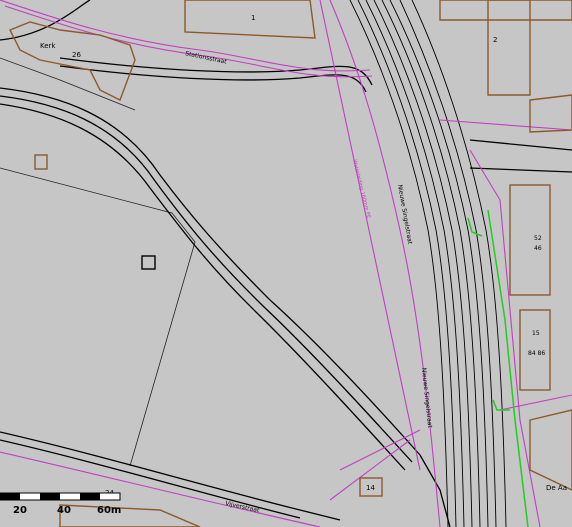  What do you see at coordinates (109, 510) in the screenshot?
I see `scale-tick-60m: 60m` at bounding box center [109, 510].